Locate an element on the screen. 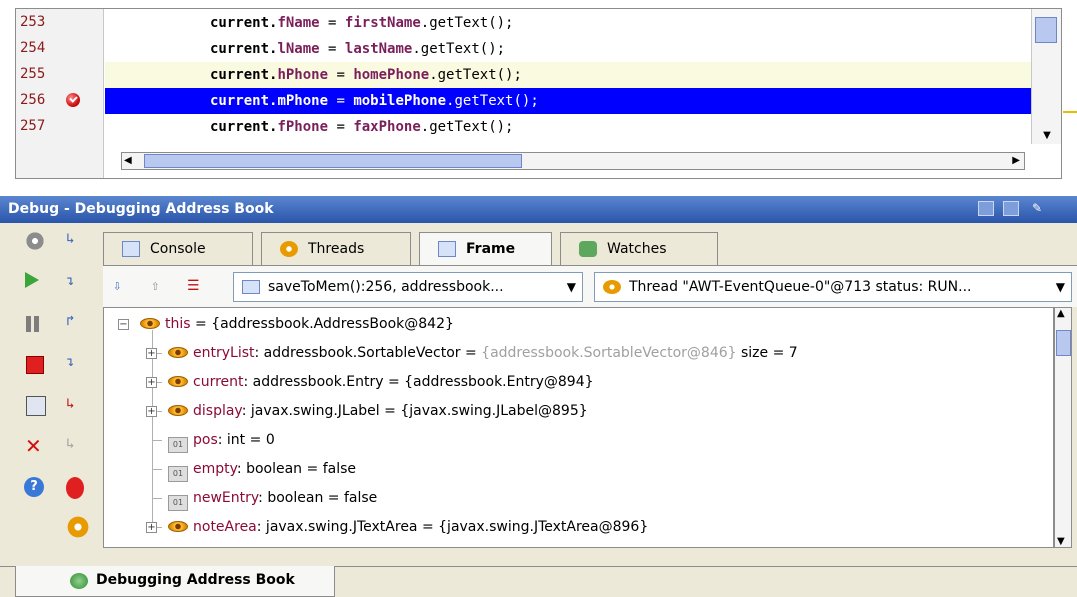 This screenshot has height=597, width=1077. code-line: current.lName = lastName.getText(); is located at coordinates (568, 49).